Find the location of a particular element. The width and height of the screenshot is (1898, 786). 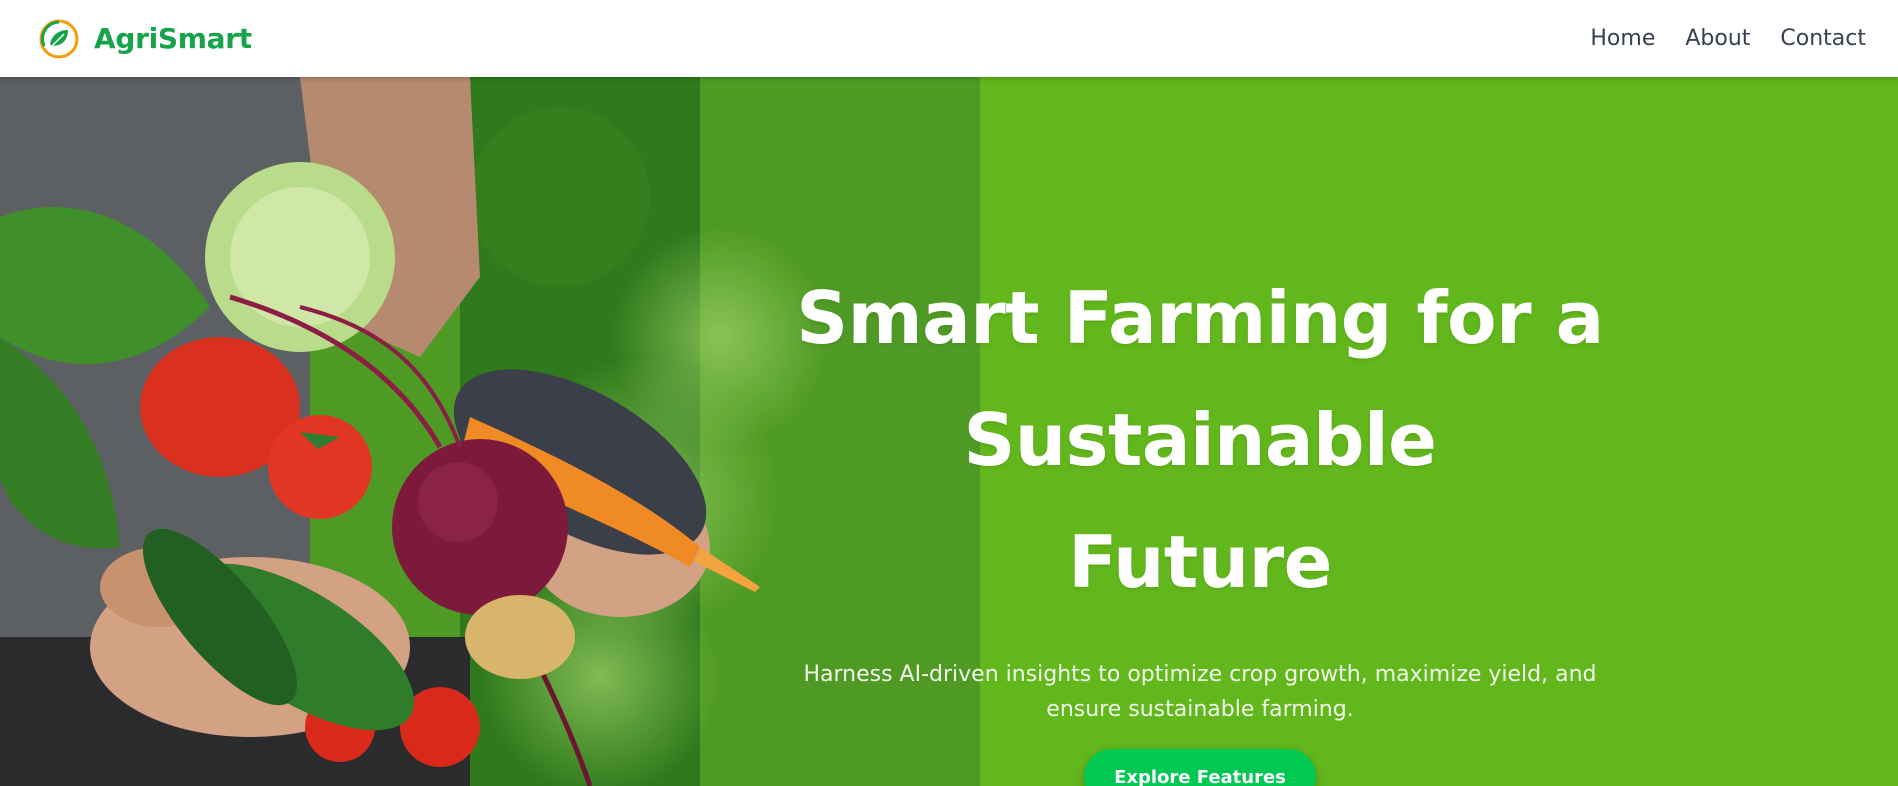

navbar: AgriSmart Home About Contact is located at coordinates (949, 38).